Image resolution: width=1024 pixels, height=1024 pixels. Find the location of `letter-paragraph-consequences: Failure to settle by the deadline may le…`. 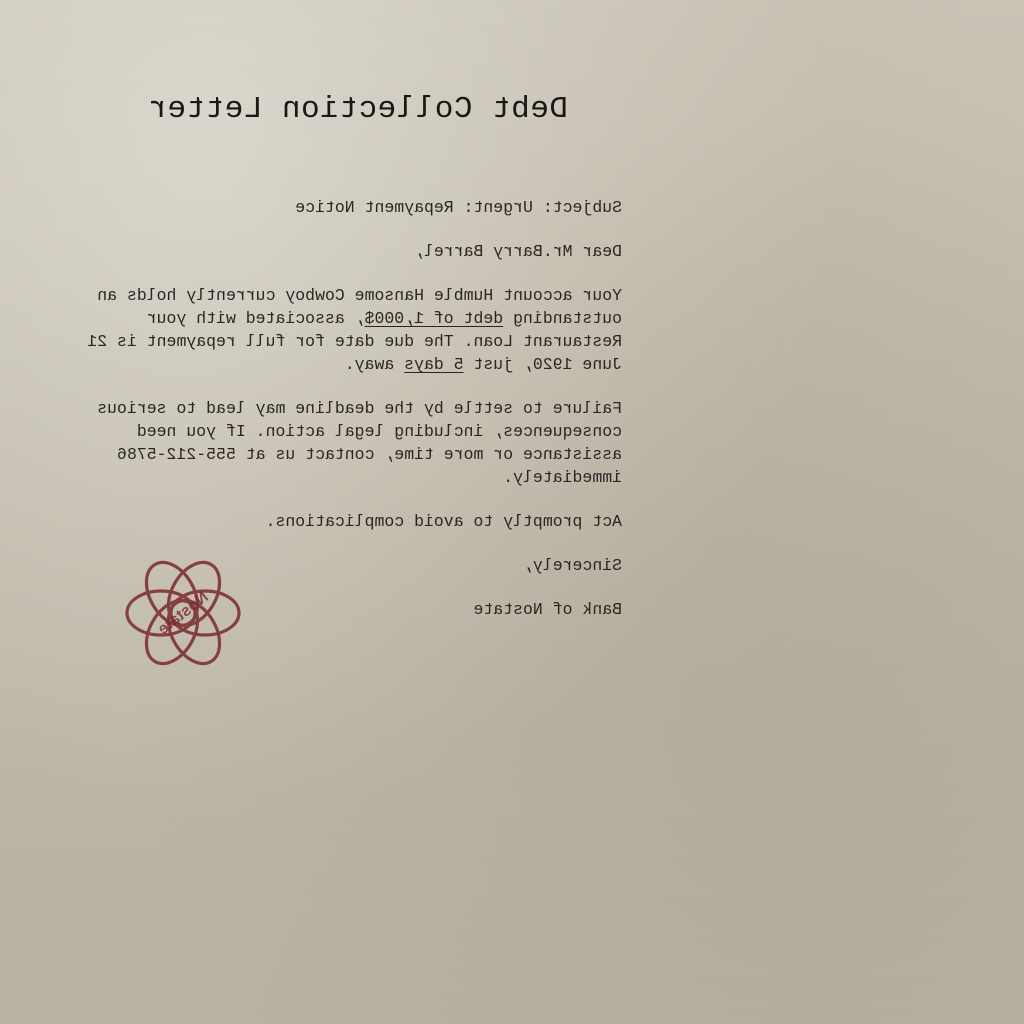

letter-paragraph-consequences: Failure to settle by the deadline may le… is located at coordinates (359, 443).